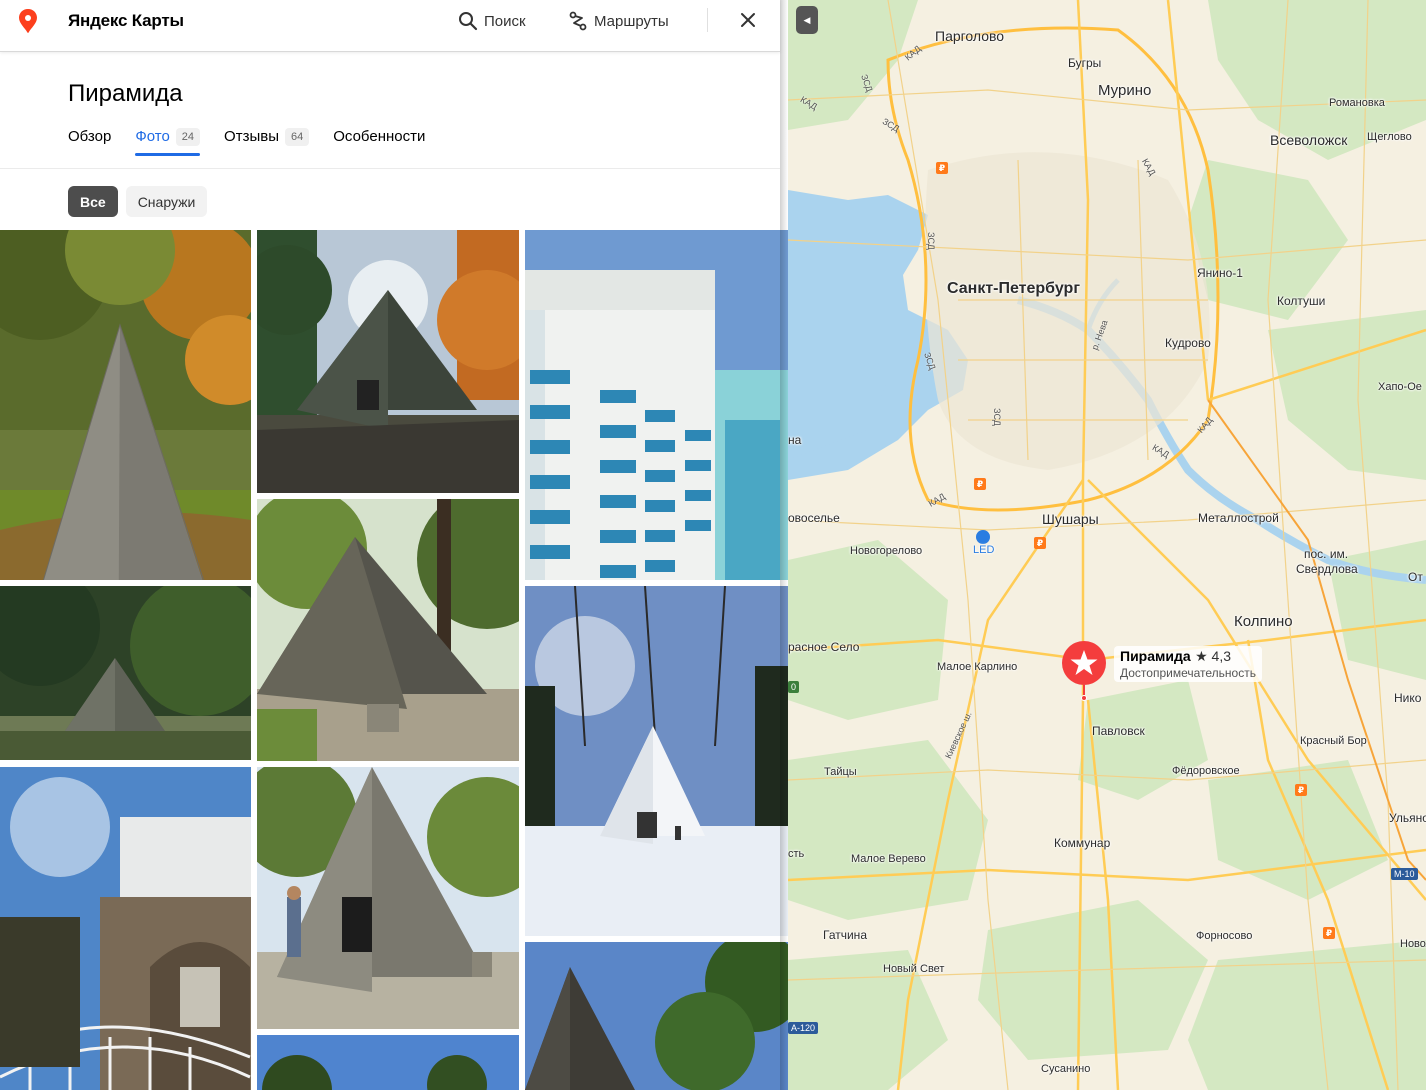  What do you see at coordinates (390, 168) in the screenshot?
I see `tabs-divider` at bounding box center [390, 168].